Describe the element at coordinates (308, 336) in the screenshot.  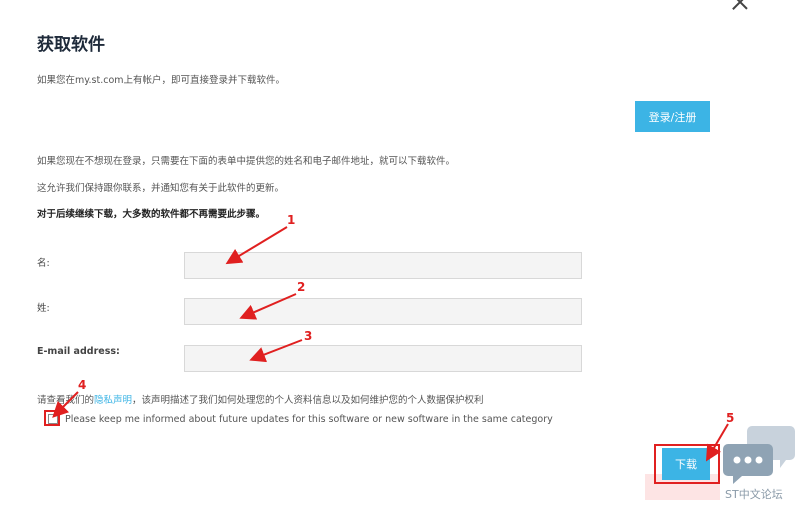
I see `annotation-number-3: 3` at that location.